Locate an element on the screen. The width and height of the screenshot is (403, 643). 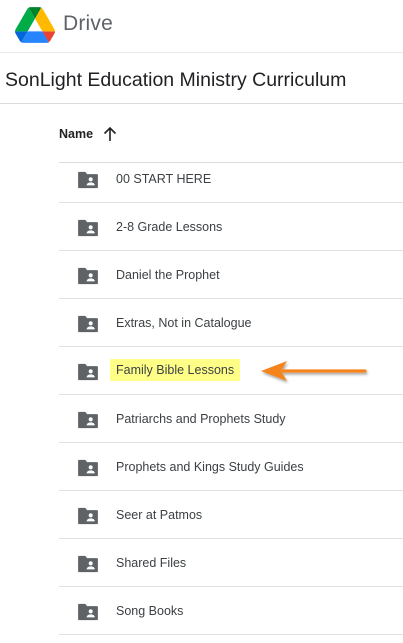
list-item: Daniel the Prophet is located at coordinates (231, 275).